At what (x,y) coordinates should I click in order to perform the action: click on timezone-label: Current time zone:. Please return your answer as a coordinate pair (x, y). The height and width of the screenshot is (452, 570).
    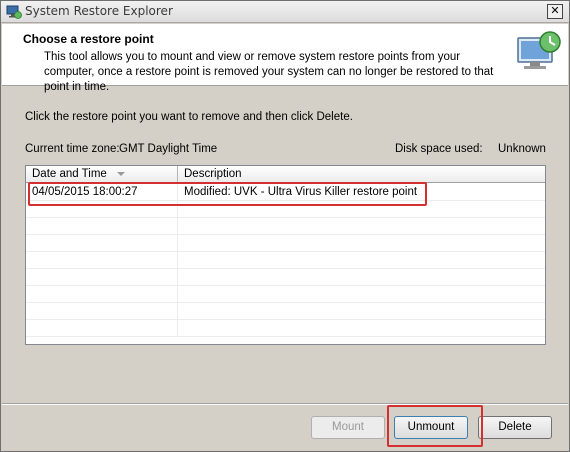
    Looking at the image, I should click on (72, 149).